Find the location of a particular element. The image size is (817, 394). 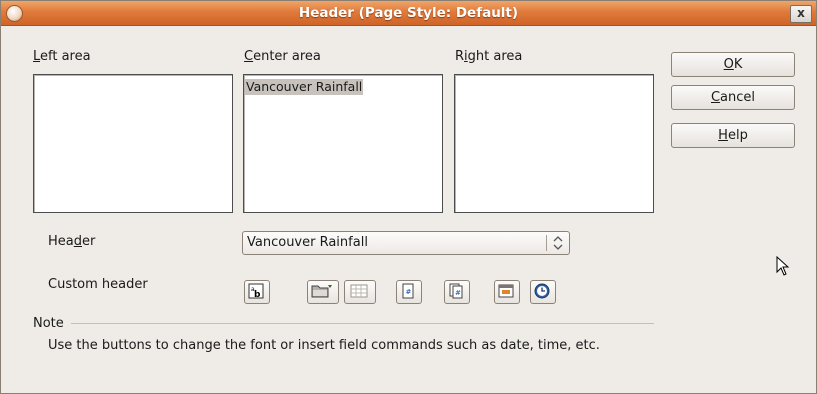

page-icon: # is located at coordinates (408, 291).